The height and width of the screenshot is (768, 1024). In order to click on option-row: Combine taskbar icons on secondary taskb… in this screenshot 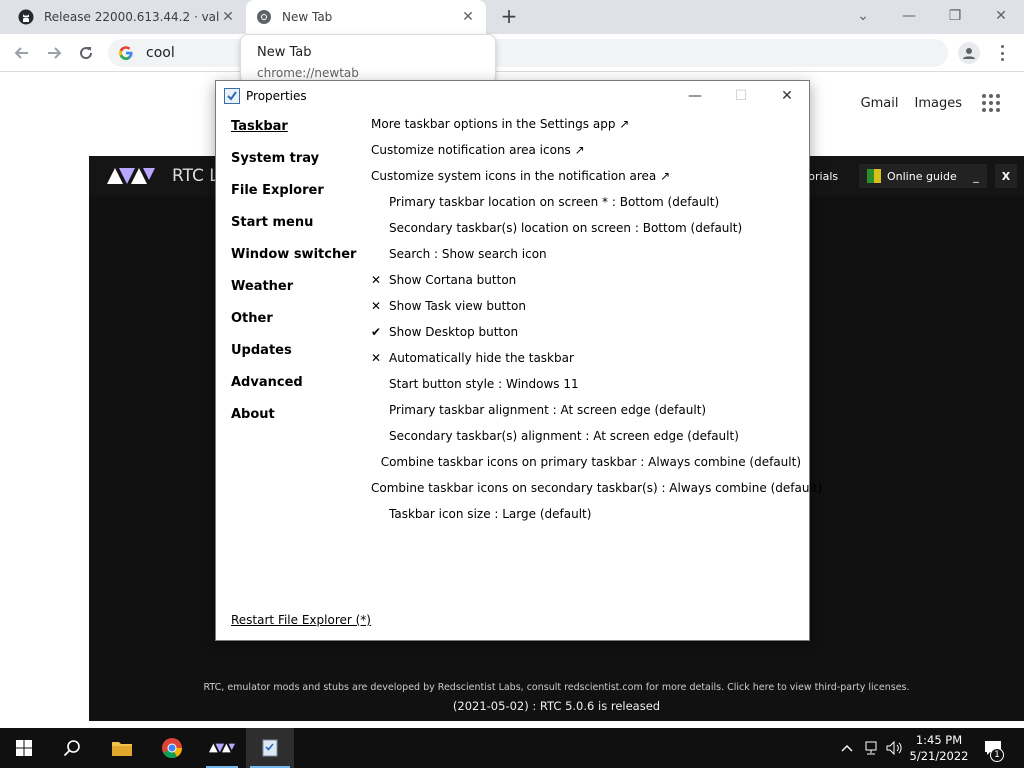, I will do `click(596, 494)`.